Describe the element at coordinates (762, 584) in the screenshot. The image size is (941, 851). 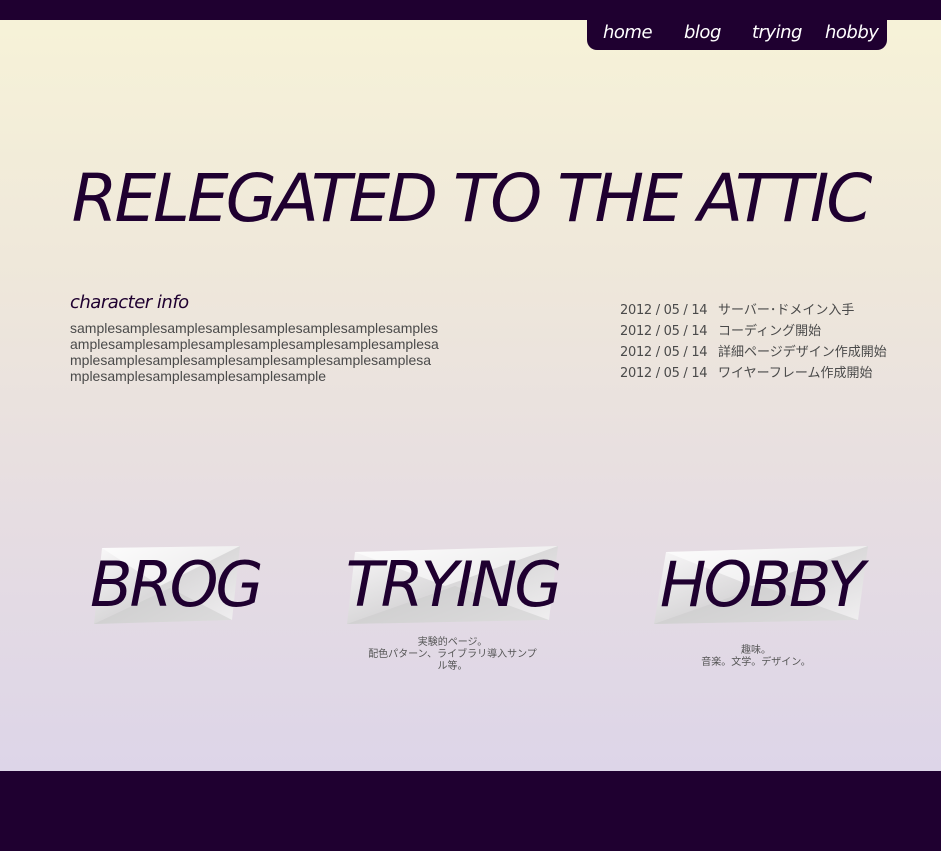
I see `hobby-label: HOBBY` at that location.